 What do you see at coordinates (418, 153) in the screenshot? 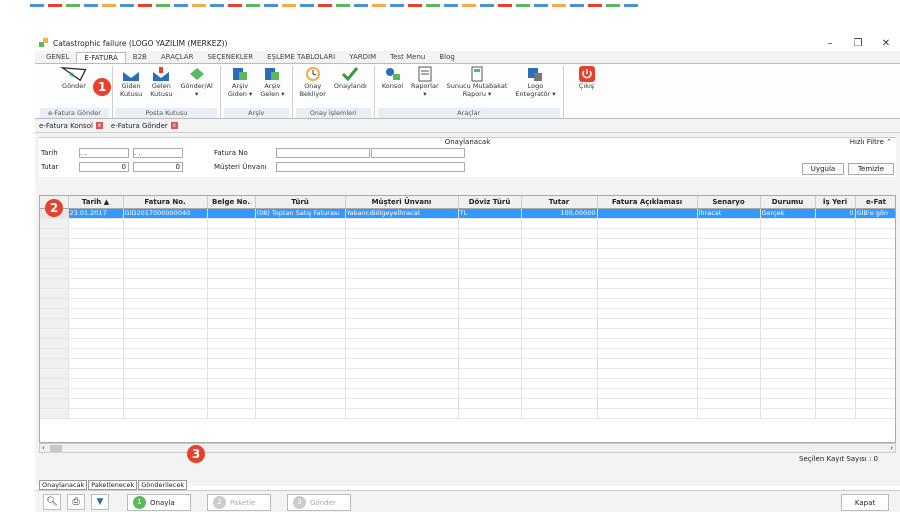
I see `fatura-no-to-input` at bounding box center [418, 153].